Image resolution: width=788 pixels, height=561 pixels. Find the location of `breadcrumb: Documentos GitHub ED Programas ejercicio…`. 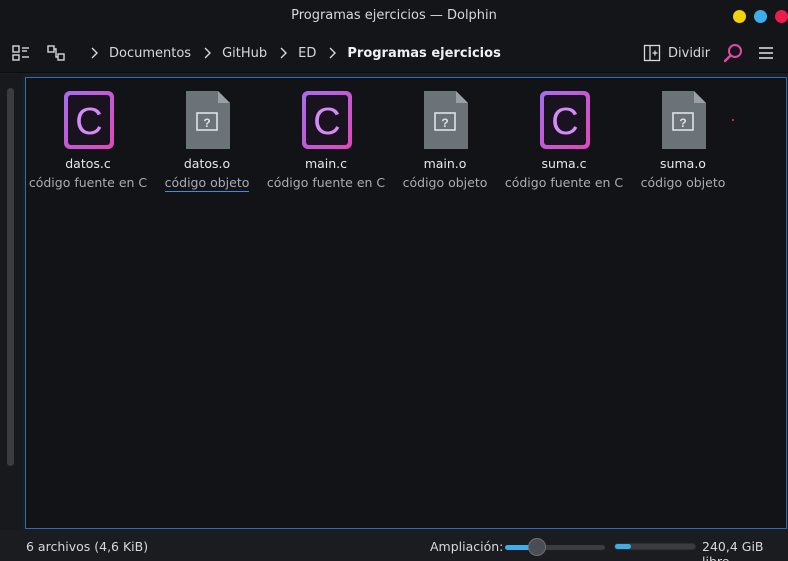

breadcrumb: Documentos GitHub ED Programas ejercicio… is located at coordinates (289, 53).